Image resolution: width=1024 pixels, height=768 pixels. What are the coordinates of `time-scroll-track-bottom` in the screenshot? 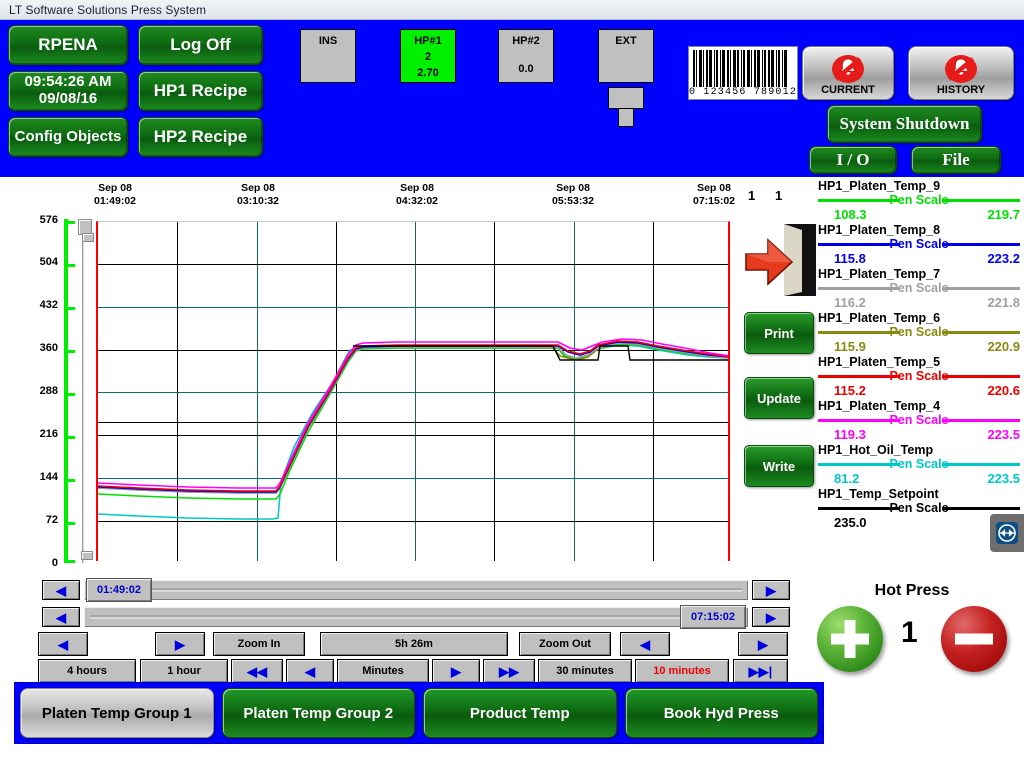 It's located at (416, 617).